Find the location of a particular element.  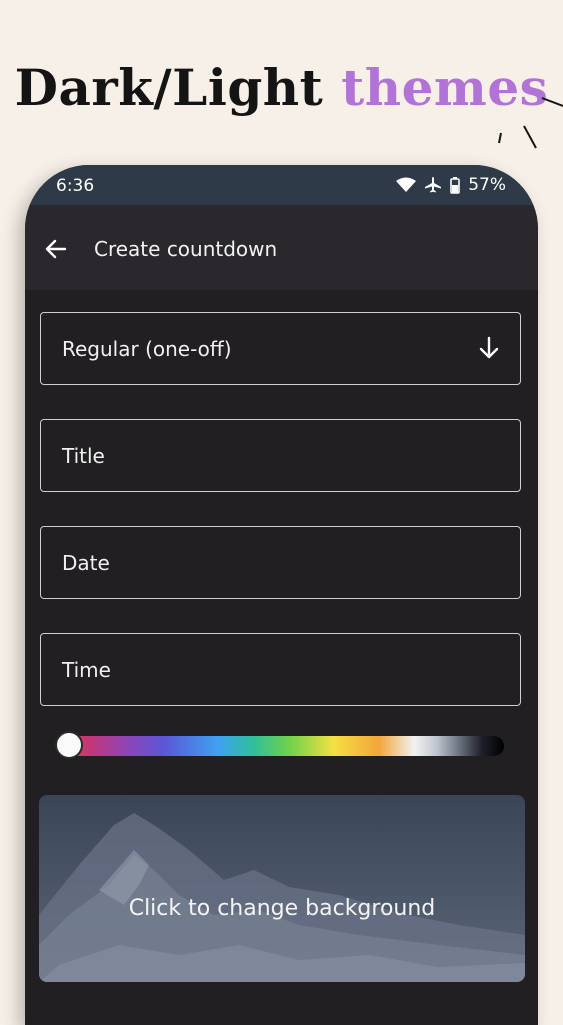

sparkle-lines-icon is located at coordinates (530, 123).